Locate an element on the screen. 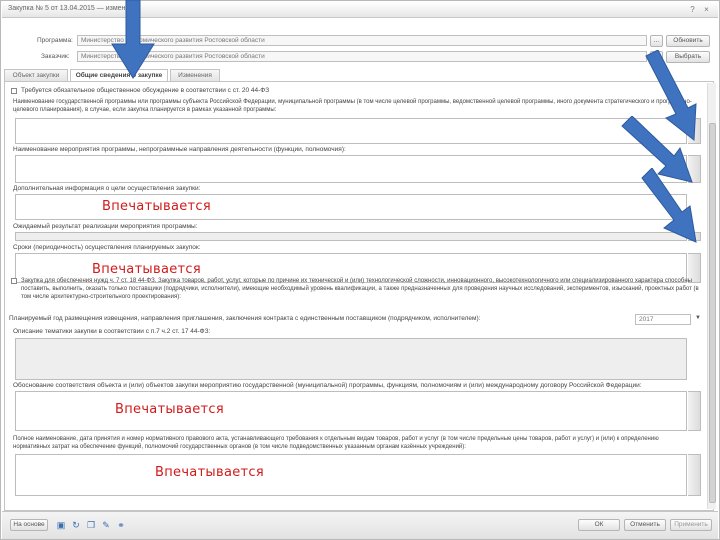 Image resolution: width=720 pixels, height=540 pixels. cancel-button: Отменить is located at coordinates (645, 525).